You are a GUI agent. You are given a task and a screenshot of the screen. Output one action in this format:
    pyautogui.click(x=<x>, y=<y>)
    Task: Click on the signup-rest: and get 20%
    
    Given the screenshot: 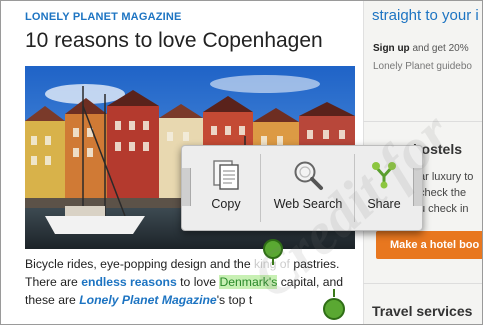 What is the action you would take?
    pyautogui.click(x=439, y=48)
    